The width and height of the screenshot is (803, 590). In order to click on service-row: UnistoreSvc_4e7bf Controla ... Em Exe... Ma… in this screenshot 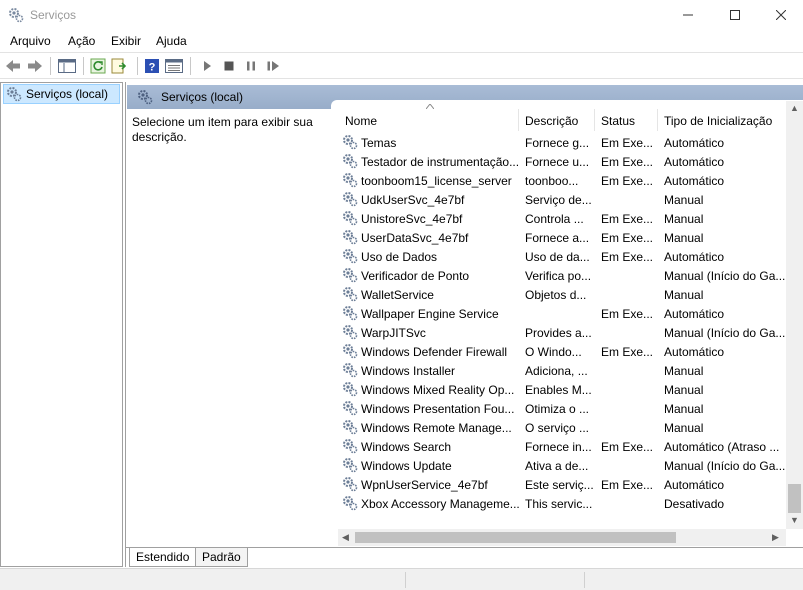, I will do `click(559, 218)`.